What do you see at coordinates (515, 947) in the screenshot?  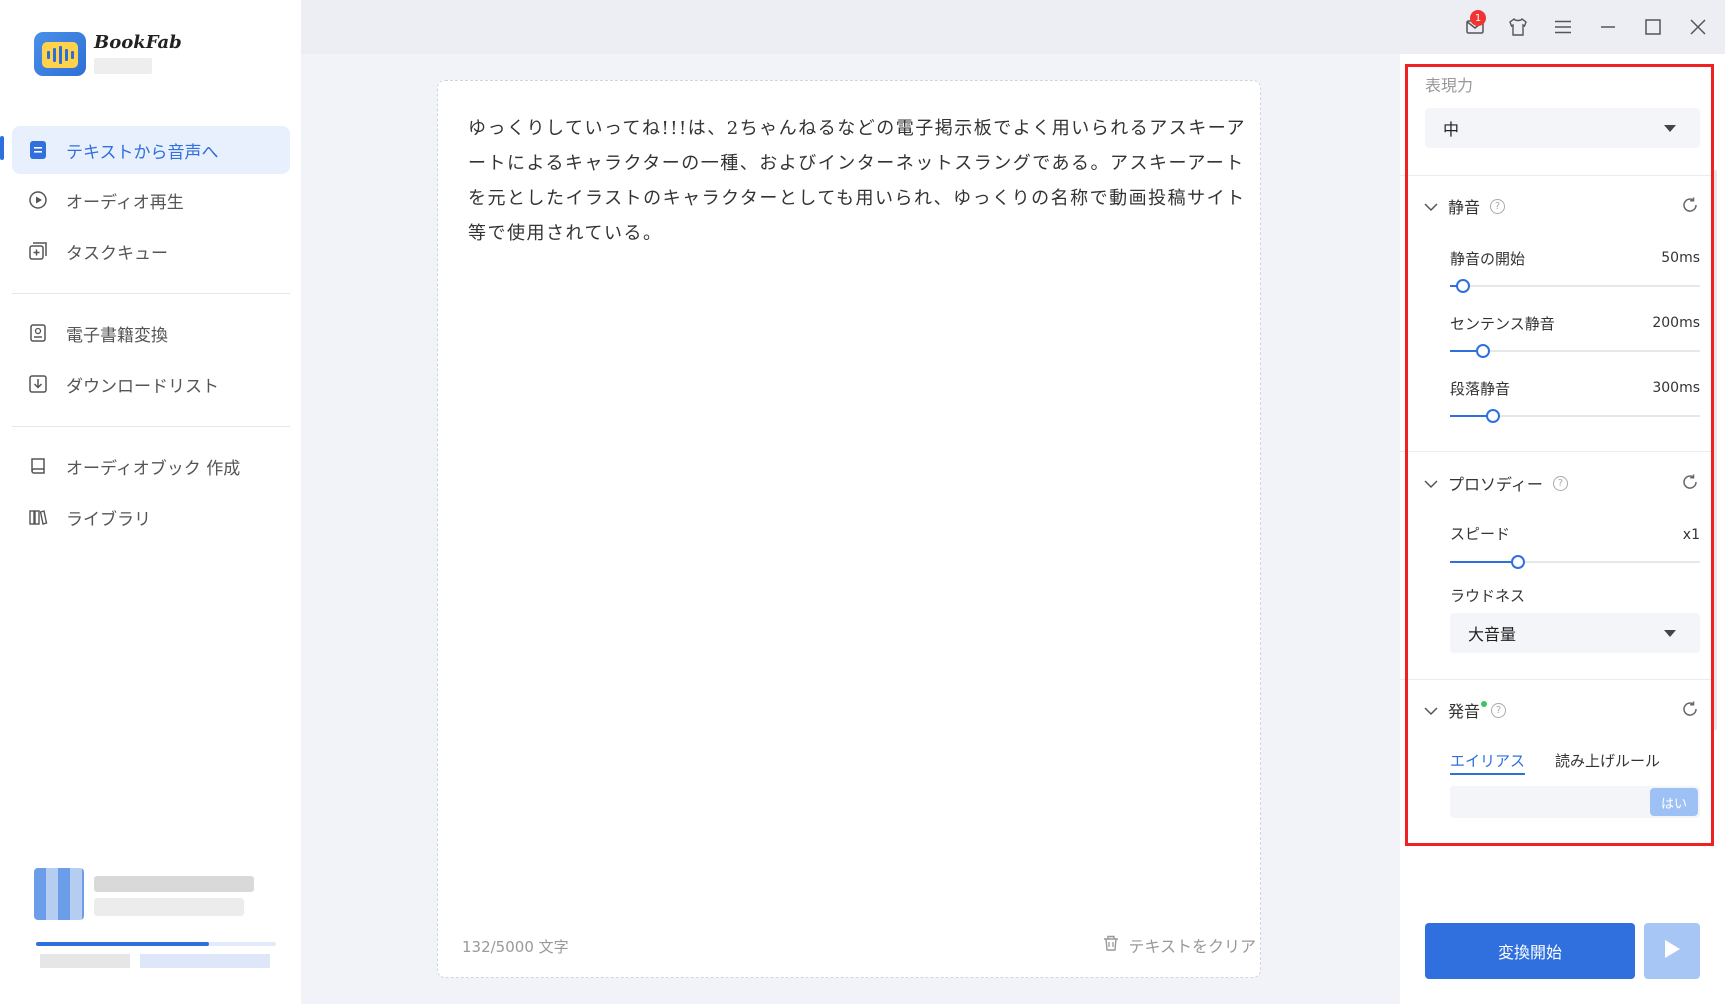 I see `character-count: 132/5000 文字` at bounding box center [515, 947].